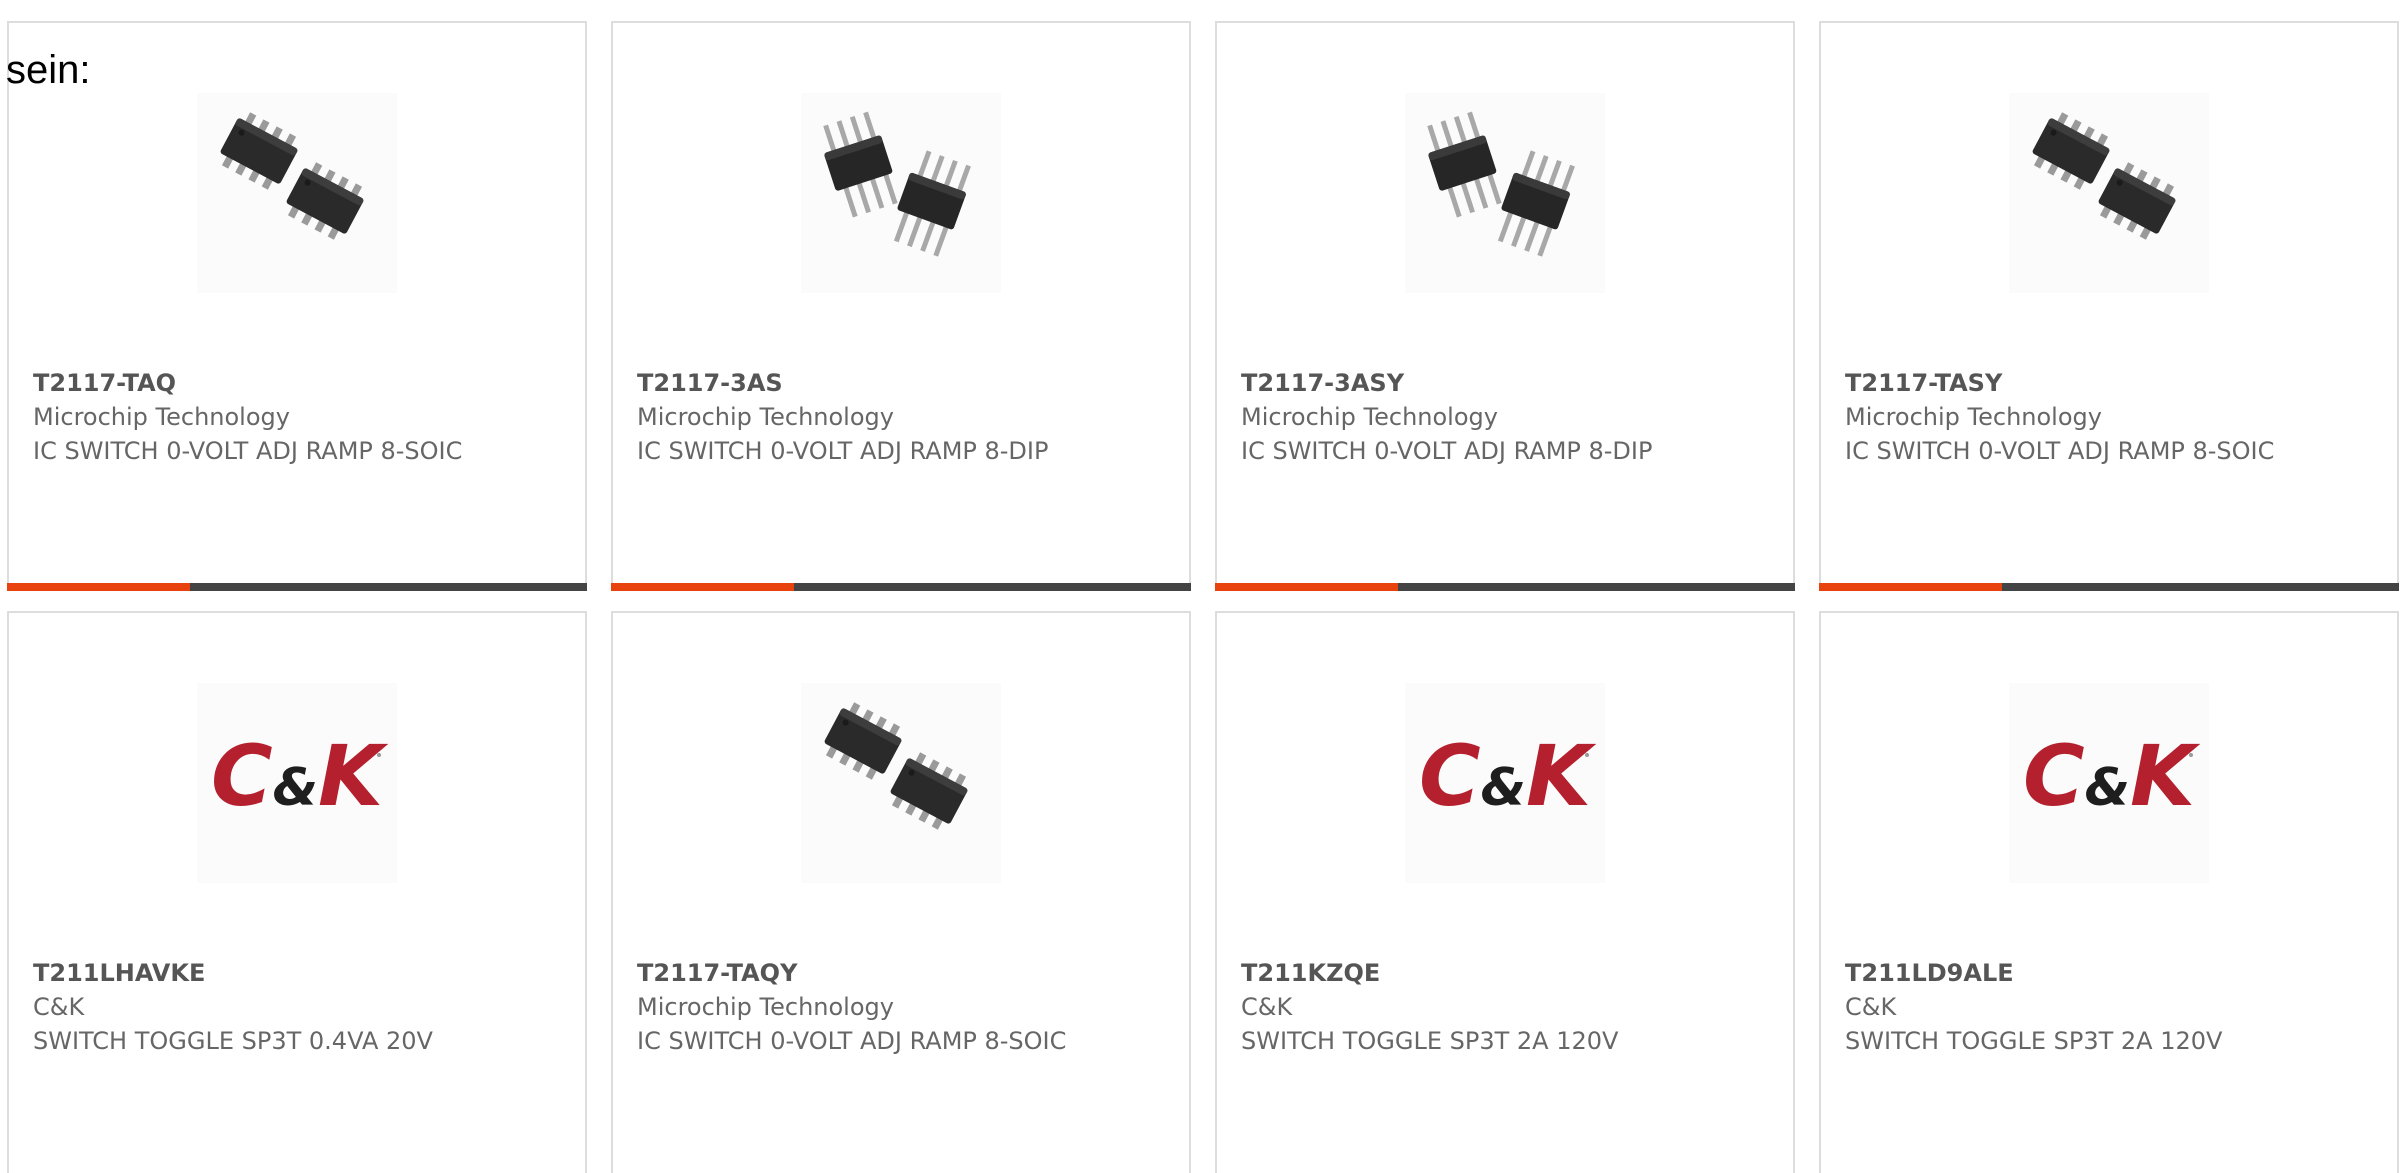 This screenshot has height=1173, width=2400. I want to click on part-number: T2117-TAQY, so click(857, 973).